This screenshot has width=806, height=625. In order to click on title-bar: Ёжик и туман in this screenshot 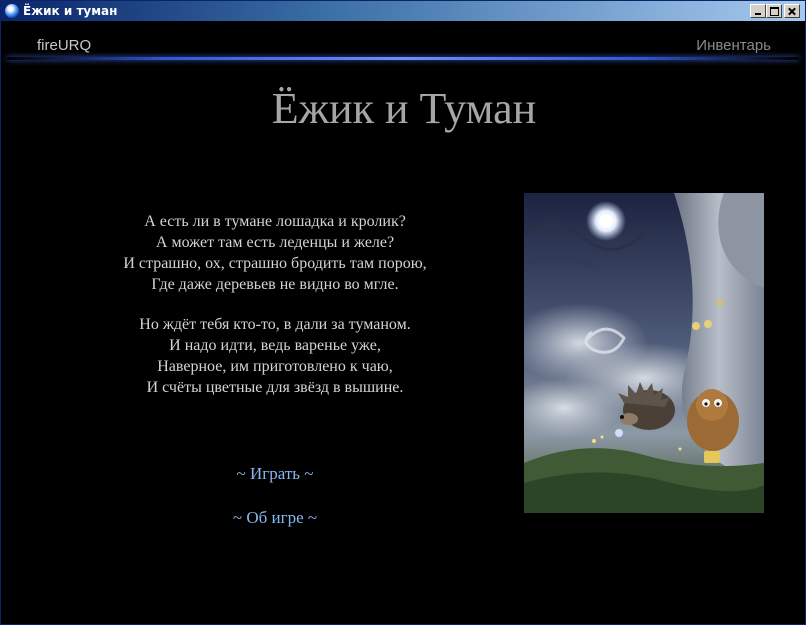, I will do `click(403, 11)`.